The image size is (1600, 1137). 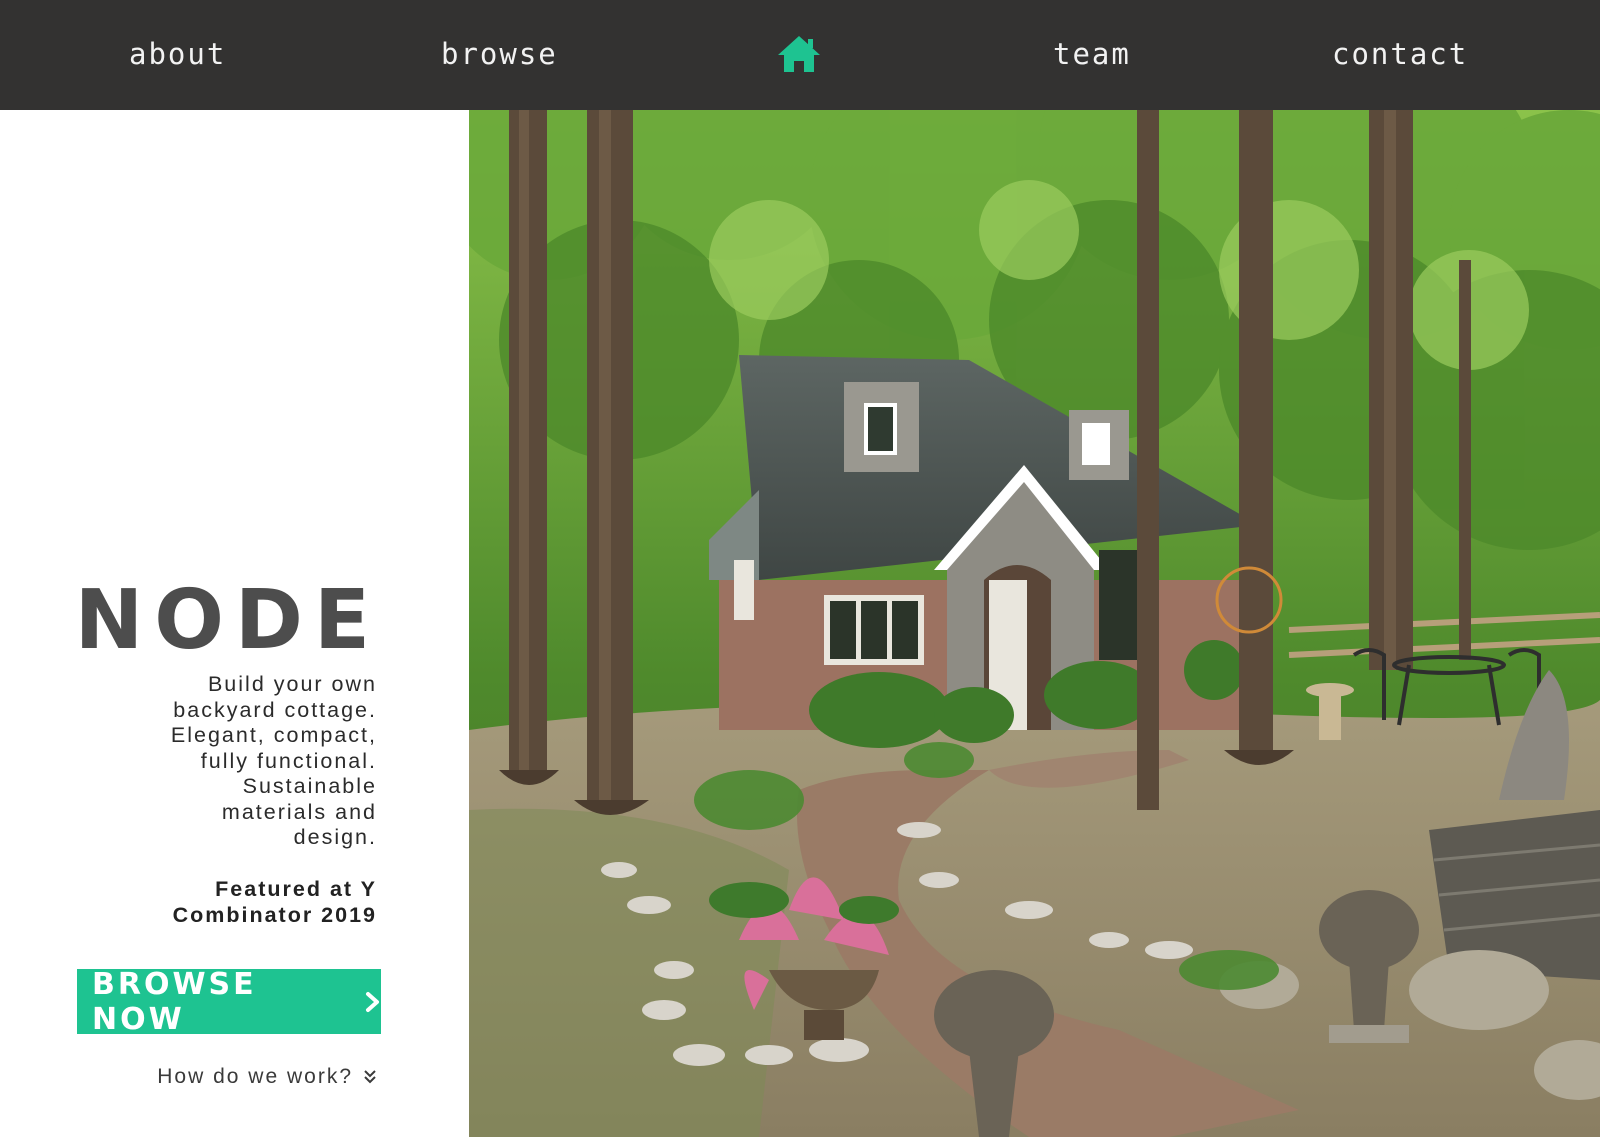 I want to click on how-we-work-link: How do we work?, so click(x=267, y=1077).